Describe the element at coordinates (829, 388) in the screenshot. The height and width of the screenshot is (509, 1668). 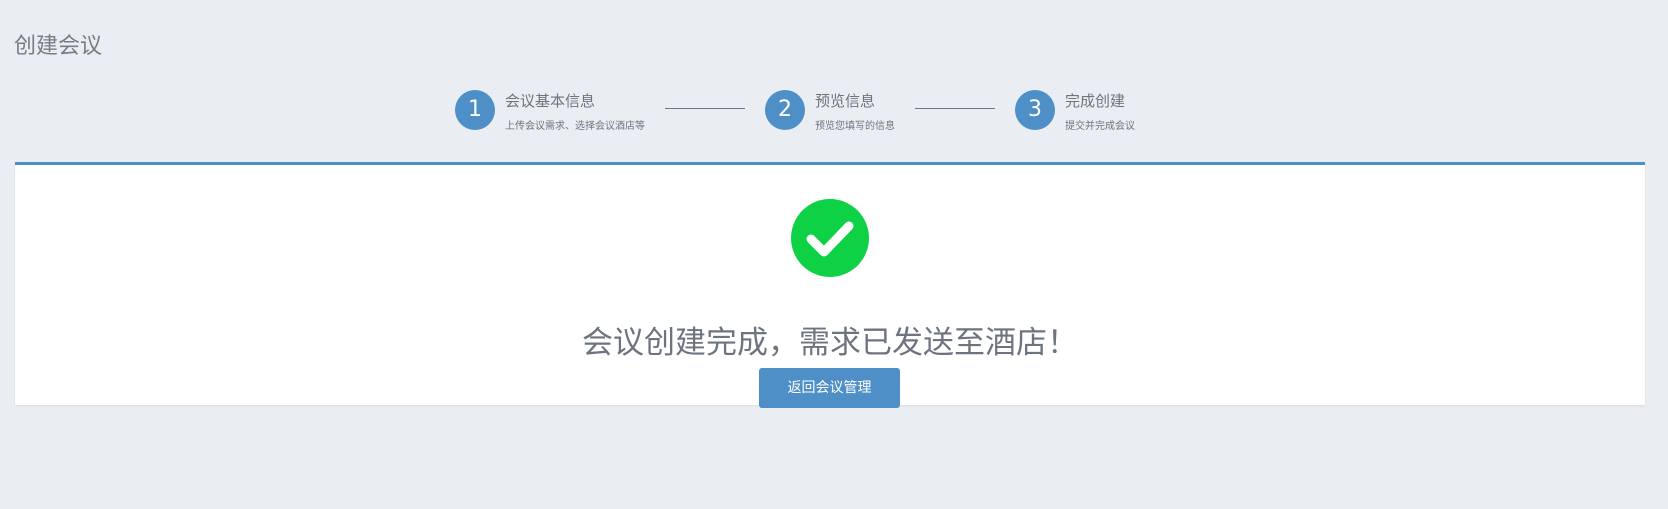
I see `back-to-meeting-management-button: 返回会议管理` at that location.